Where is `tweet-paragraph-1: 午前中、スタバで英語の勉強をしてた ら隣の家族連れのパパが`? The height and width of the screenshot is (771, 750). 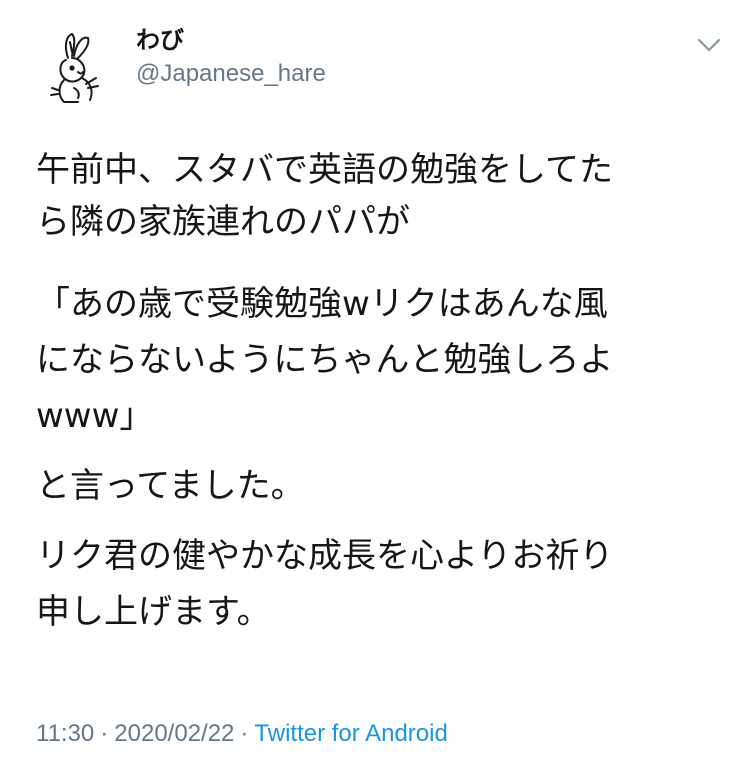 tweet-paragraph-1: 午前中、スタバで英語の勉強をしてた ら隣の家族連れのパパが is located at coordinates (381, 196).